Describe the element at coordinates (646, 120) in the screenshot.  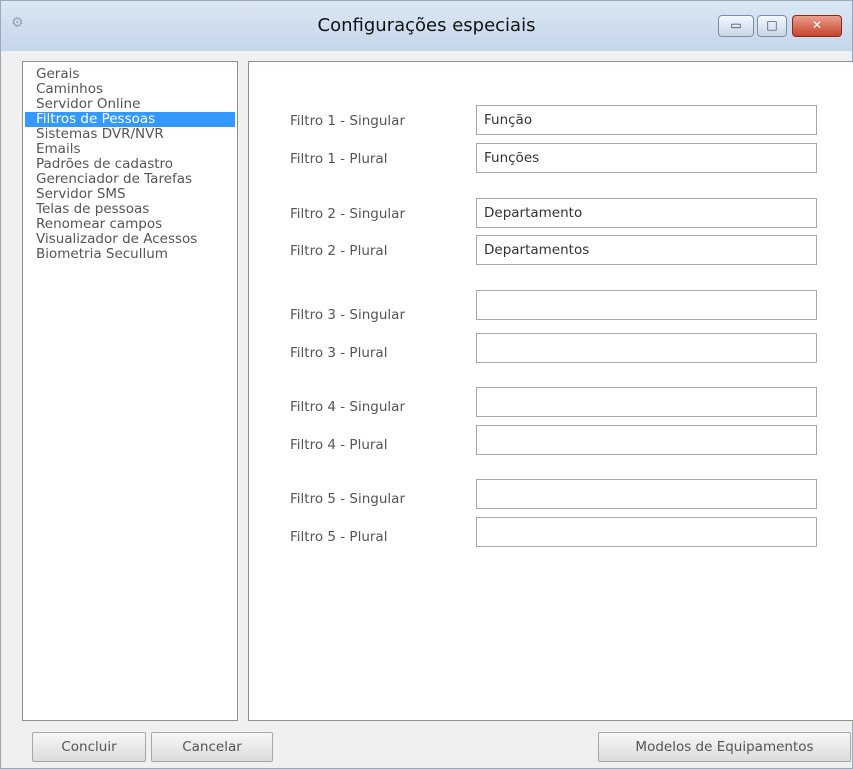
I see `filter-1-singular-input` at that location.